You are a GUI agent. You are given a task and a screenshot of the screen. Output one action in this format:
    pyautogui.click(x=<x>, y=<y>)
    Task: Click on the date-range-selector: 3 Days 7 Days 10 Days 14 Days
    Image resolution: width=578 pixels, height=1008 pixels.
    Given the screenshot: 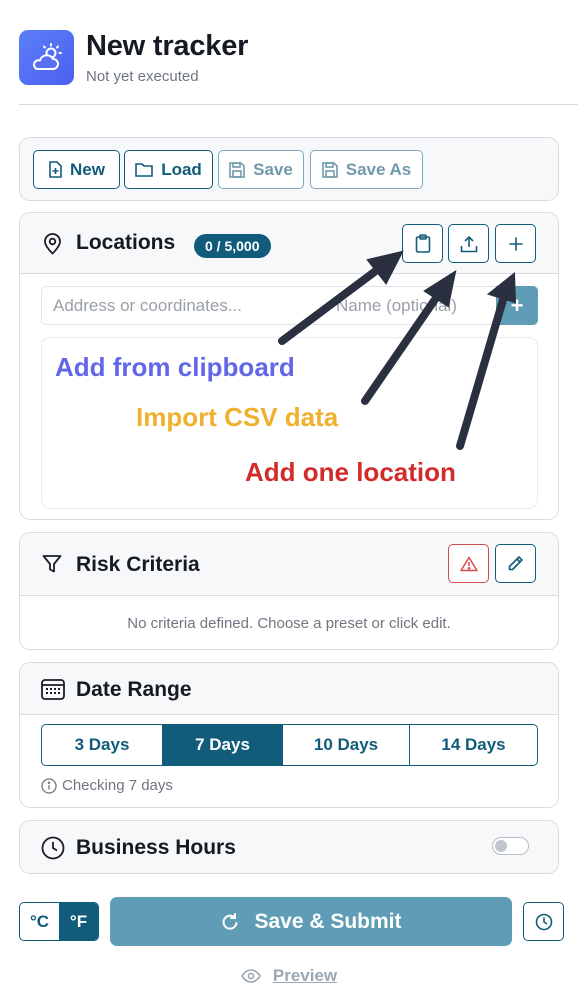 What is the action you would take?
    pyautogui.click(x=289, y=745)
    